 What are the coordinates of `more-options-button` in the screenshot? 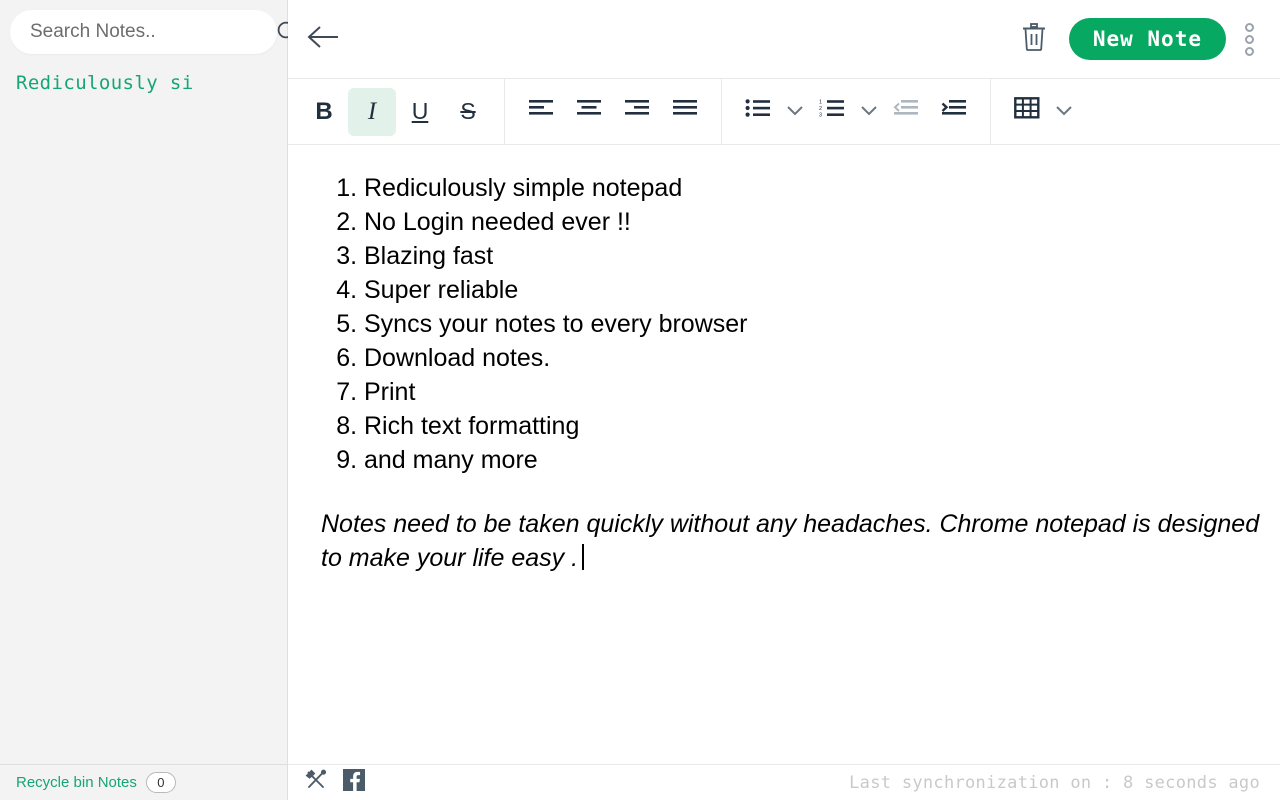 It's located at (1249, 39).